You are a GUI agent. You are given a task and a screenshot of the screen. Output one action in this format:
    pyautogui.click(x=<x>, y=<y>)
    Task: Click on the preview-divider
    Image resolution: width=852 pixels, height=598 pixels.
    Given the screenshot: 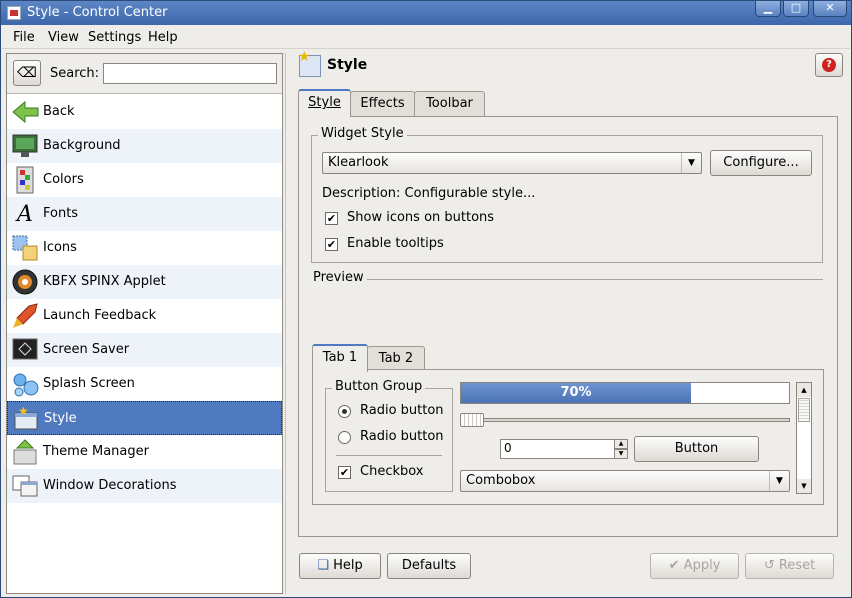 What is the action you would take?
    pyautogui.click(x=595, y=279)
    